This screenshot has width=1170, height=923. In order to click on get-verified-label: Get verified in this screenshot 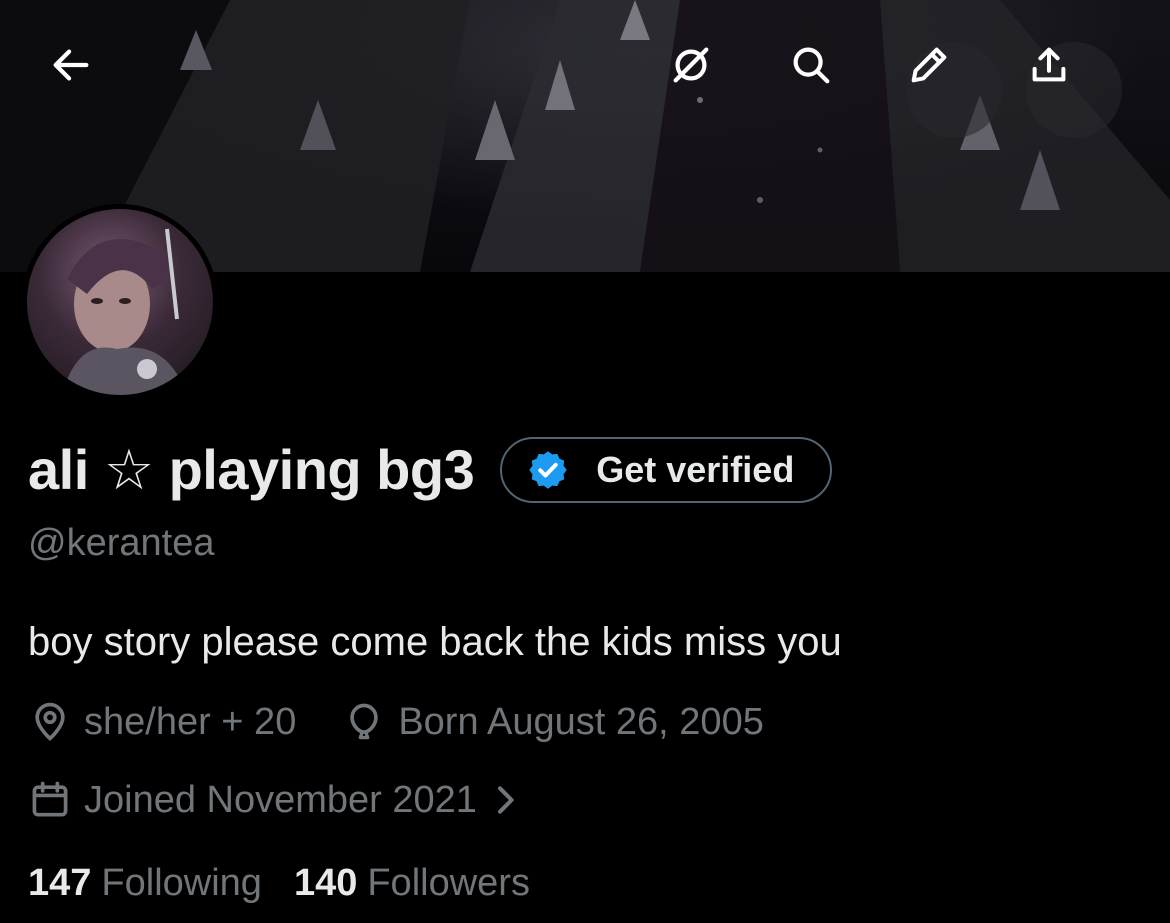, I will do `click(695, 469)`.